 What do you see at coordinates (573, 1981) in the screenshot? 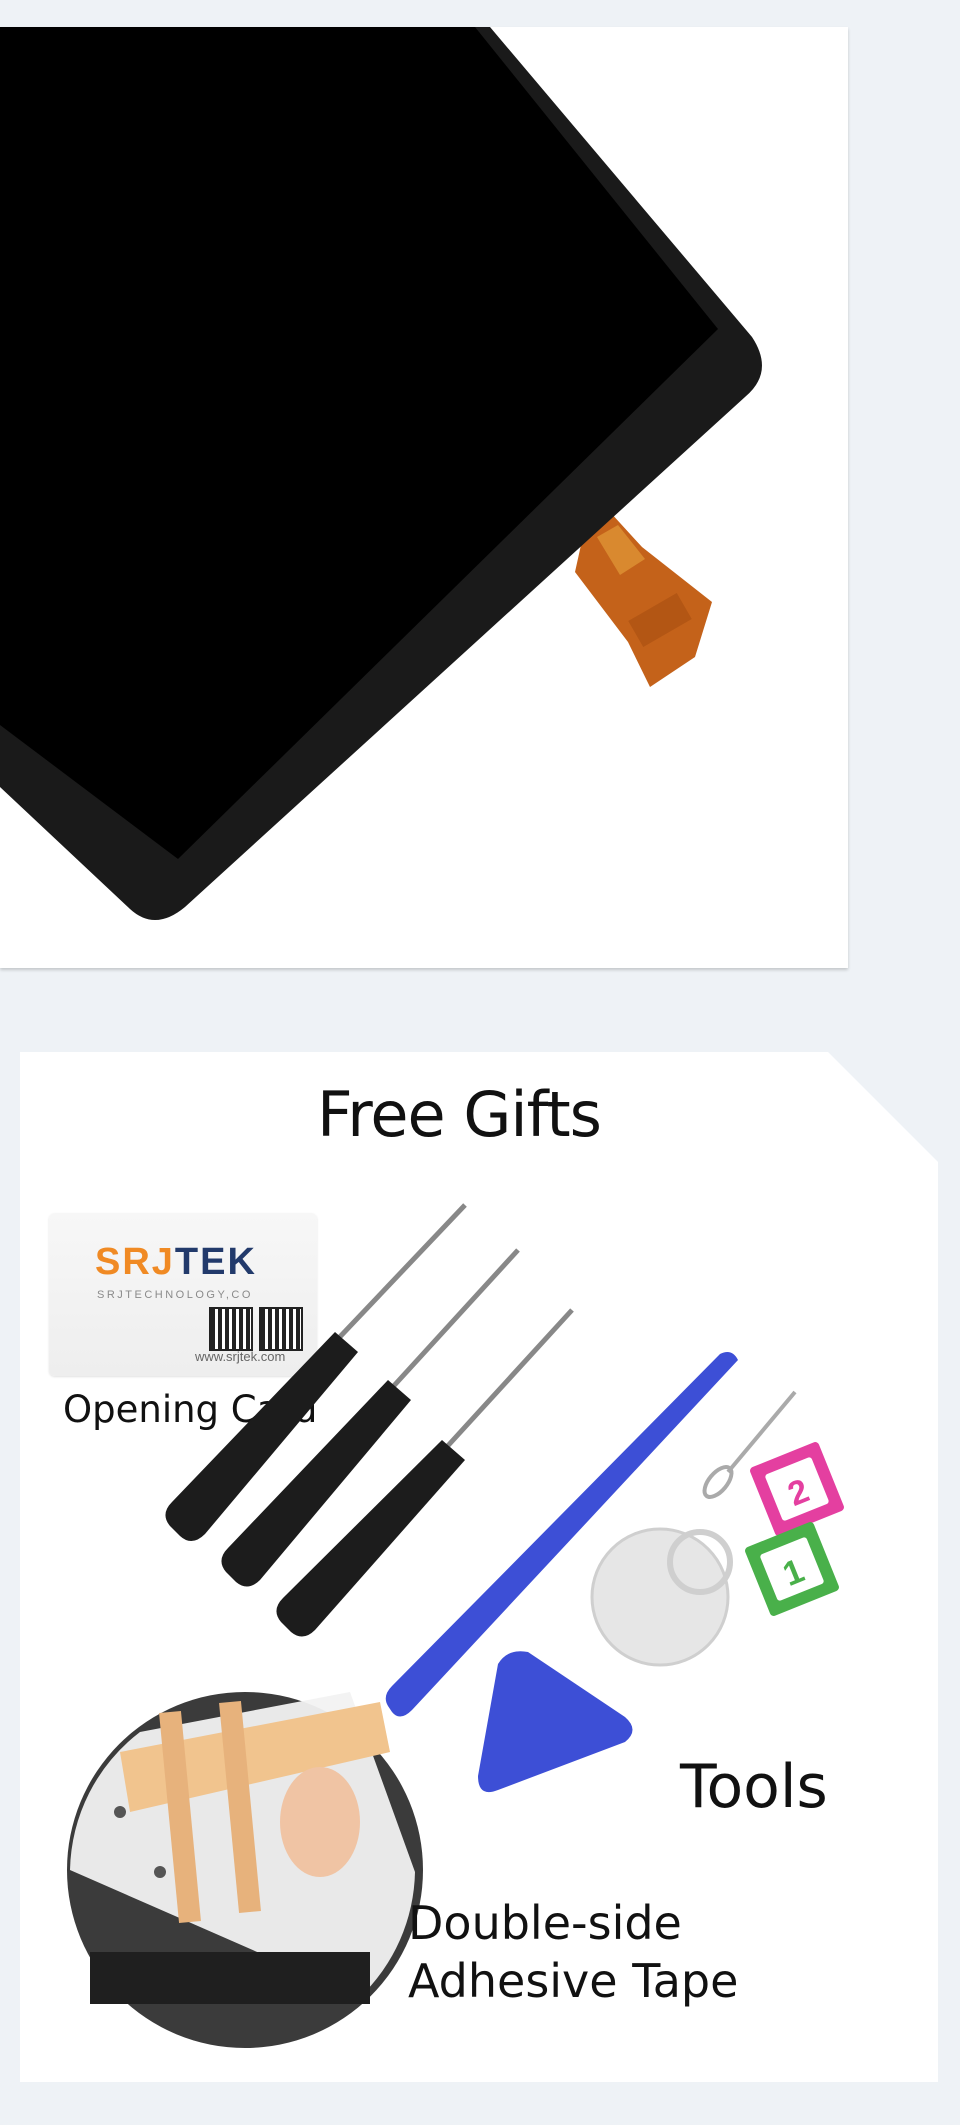
I see `tape-label-line2: Adhesive Tape` at bounding box center [573, 1981].